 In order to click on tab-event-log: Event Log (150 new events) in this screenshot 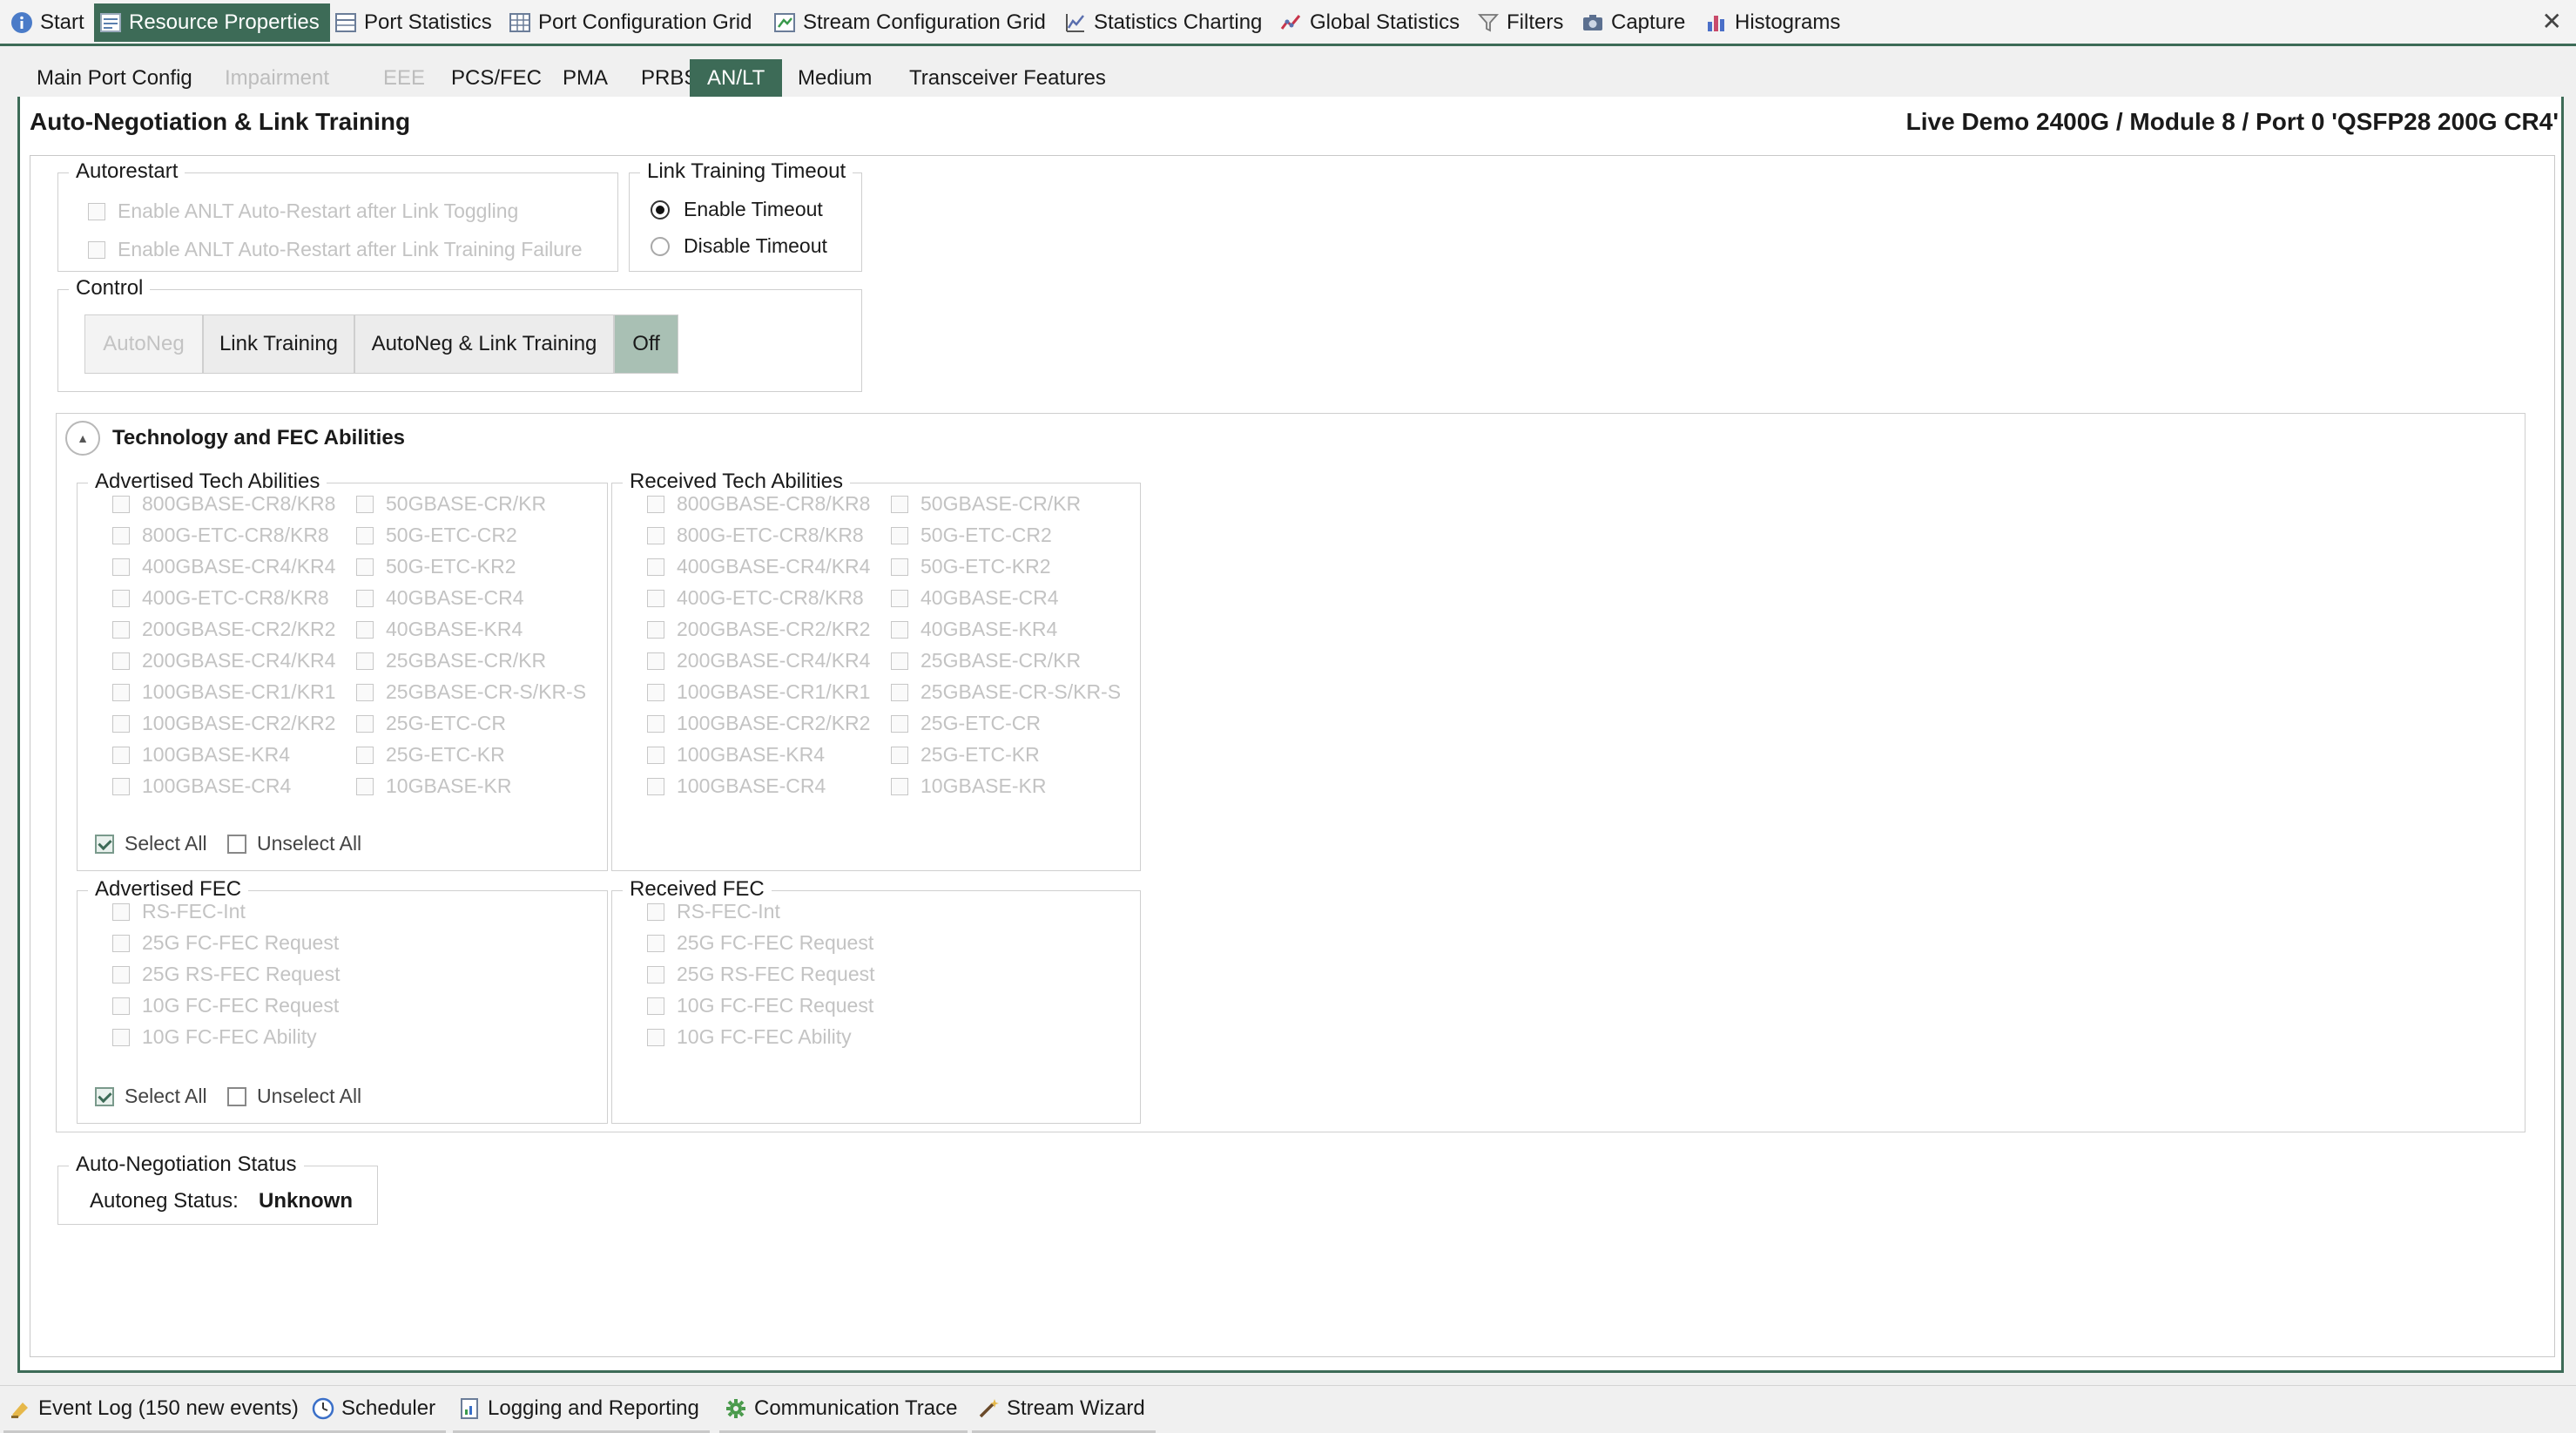, I will do `click(156, 1409)`.